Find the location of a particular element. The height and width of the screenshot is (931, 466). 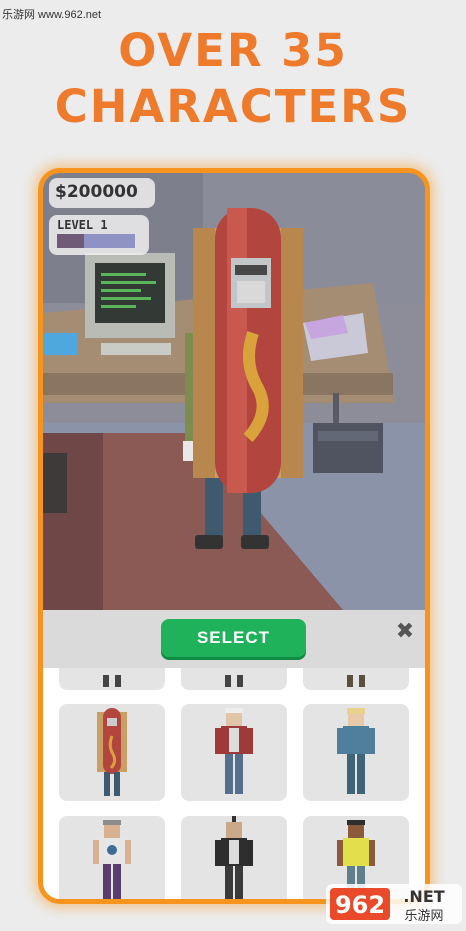

962-logo-icon: 962 .NET 乐游网 is located at coordinates (394, 904).